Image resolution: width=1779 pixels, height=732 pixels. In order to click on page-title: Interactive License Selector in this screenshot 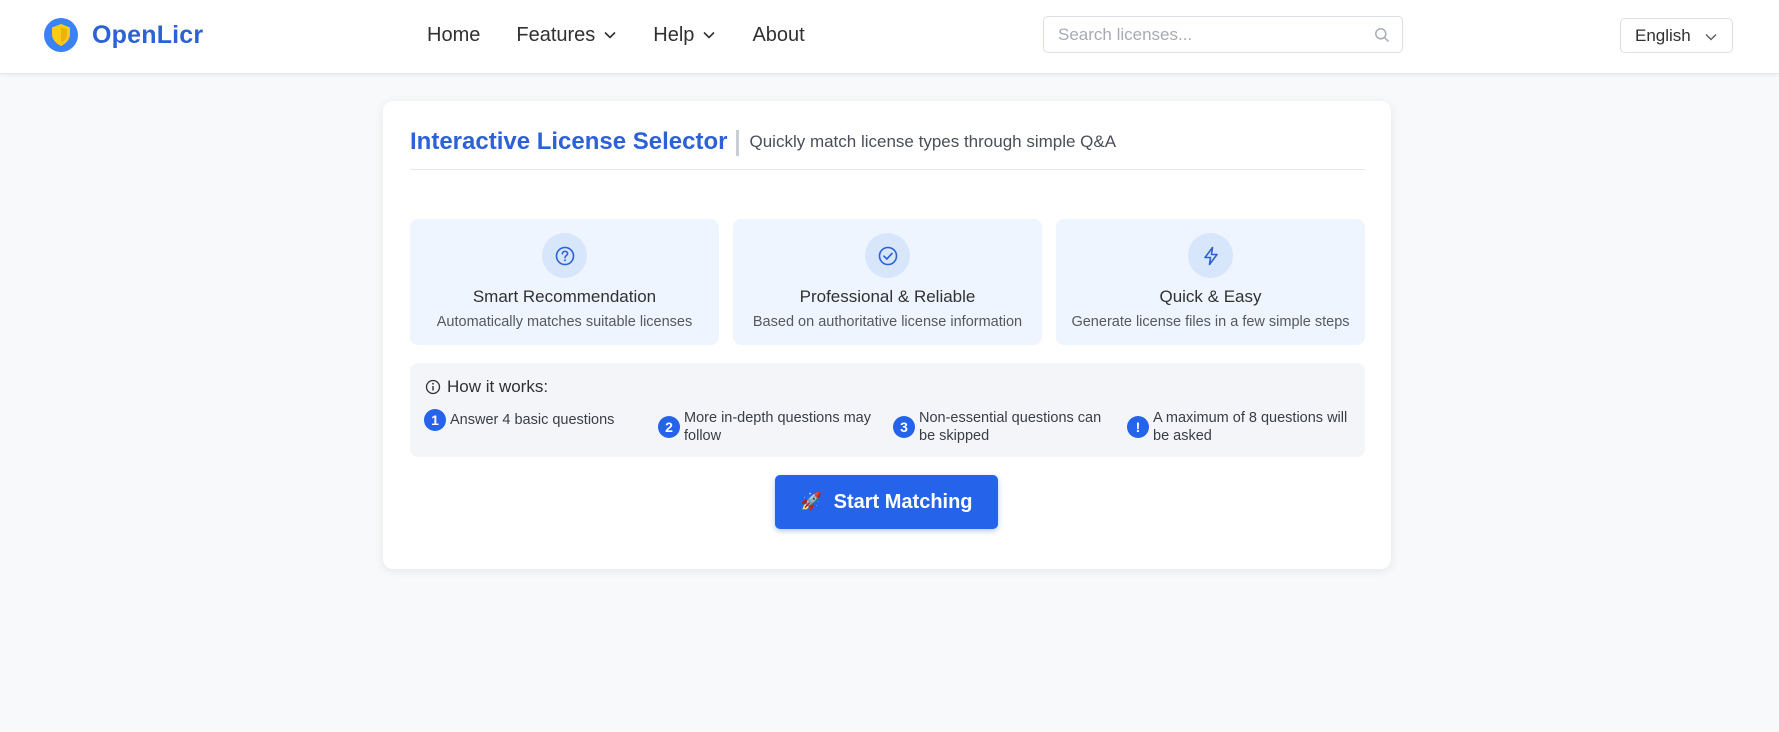, I will do `click(569, 141)`.